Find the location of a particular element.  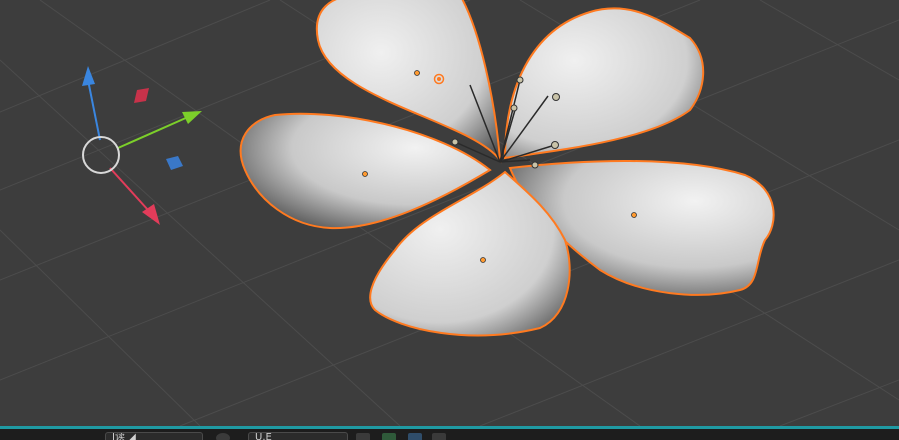

layer-selector: U.E is located at coordinates (298, 436).